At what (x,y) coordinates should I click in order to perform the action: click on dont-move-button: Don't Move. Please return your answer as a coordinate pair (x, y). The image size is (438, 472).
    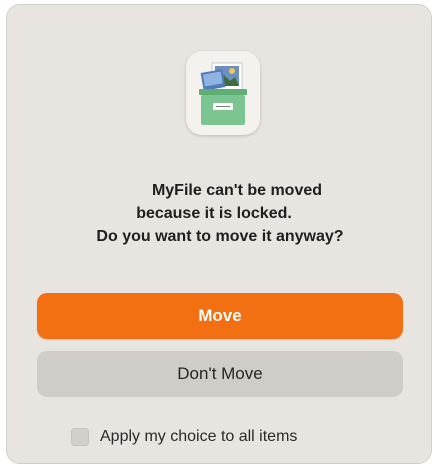
    Looking at the image, I should click on (220, 374).